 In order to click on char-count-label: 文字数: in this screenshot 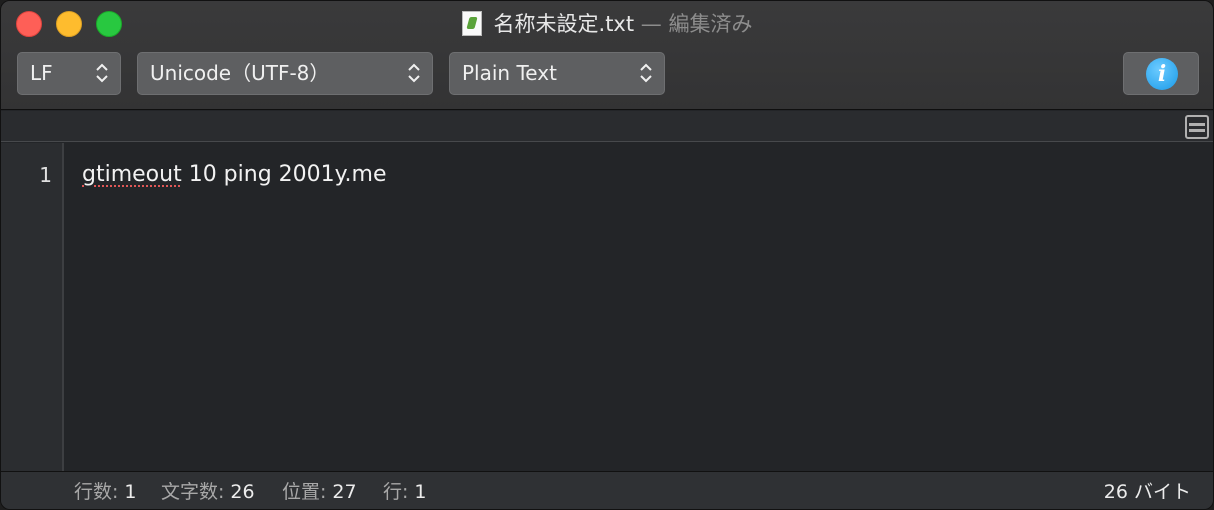, I will do `click(193, 492)`.